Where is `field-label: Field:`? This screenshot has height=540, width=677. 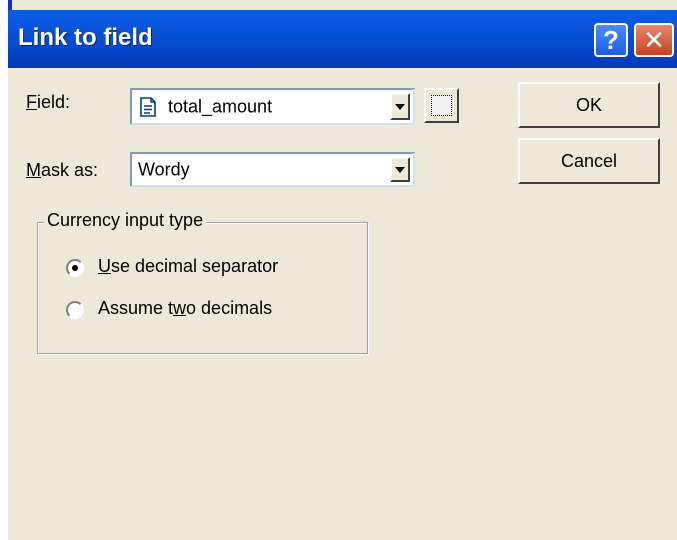
field-label: Field: is located at coordinates (48, 102).